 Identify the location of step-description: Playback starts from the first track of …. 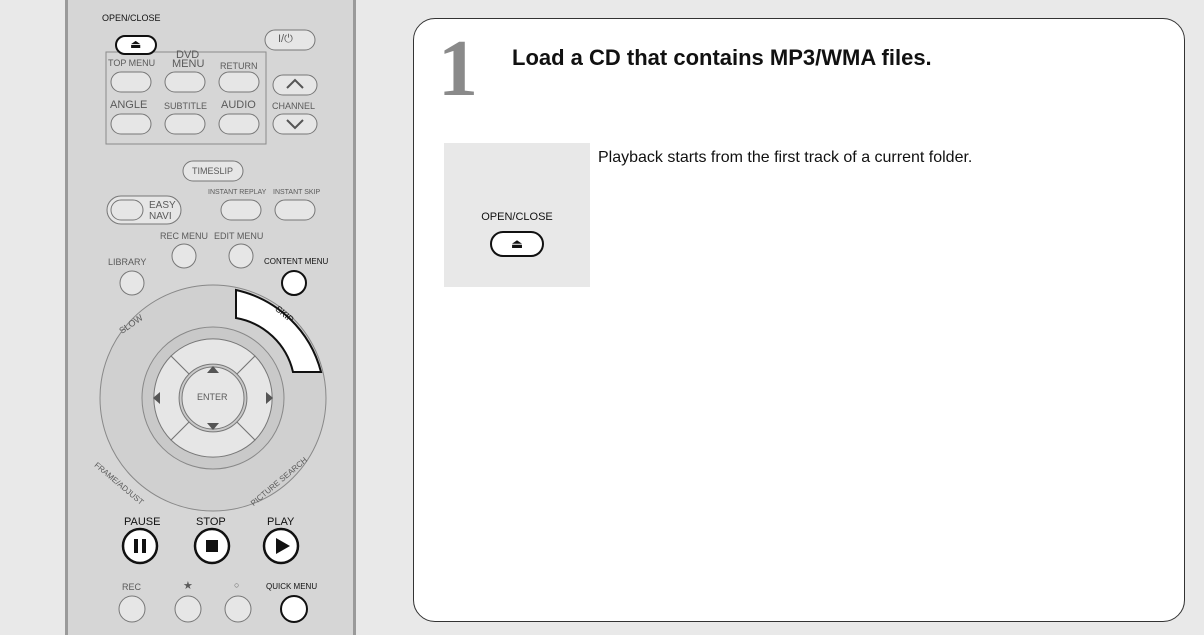
(785, 157).